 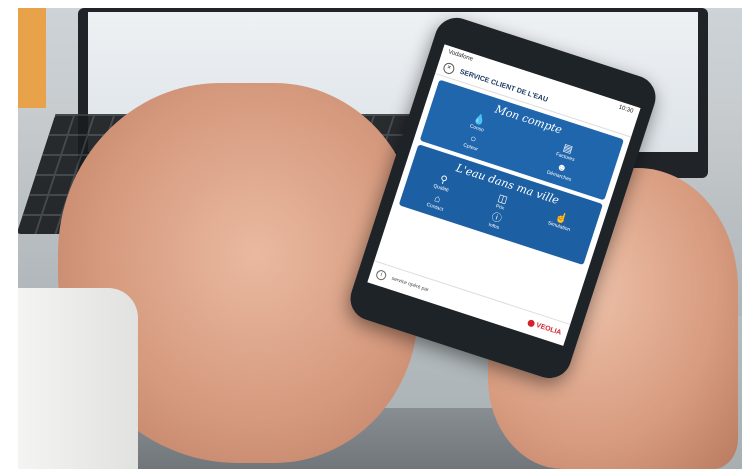 What do you see at coordinates (381, 275) in the screenshot?
I see `about-icon: i` at bounding box center [381, 275].